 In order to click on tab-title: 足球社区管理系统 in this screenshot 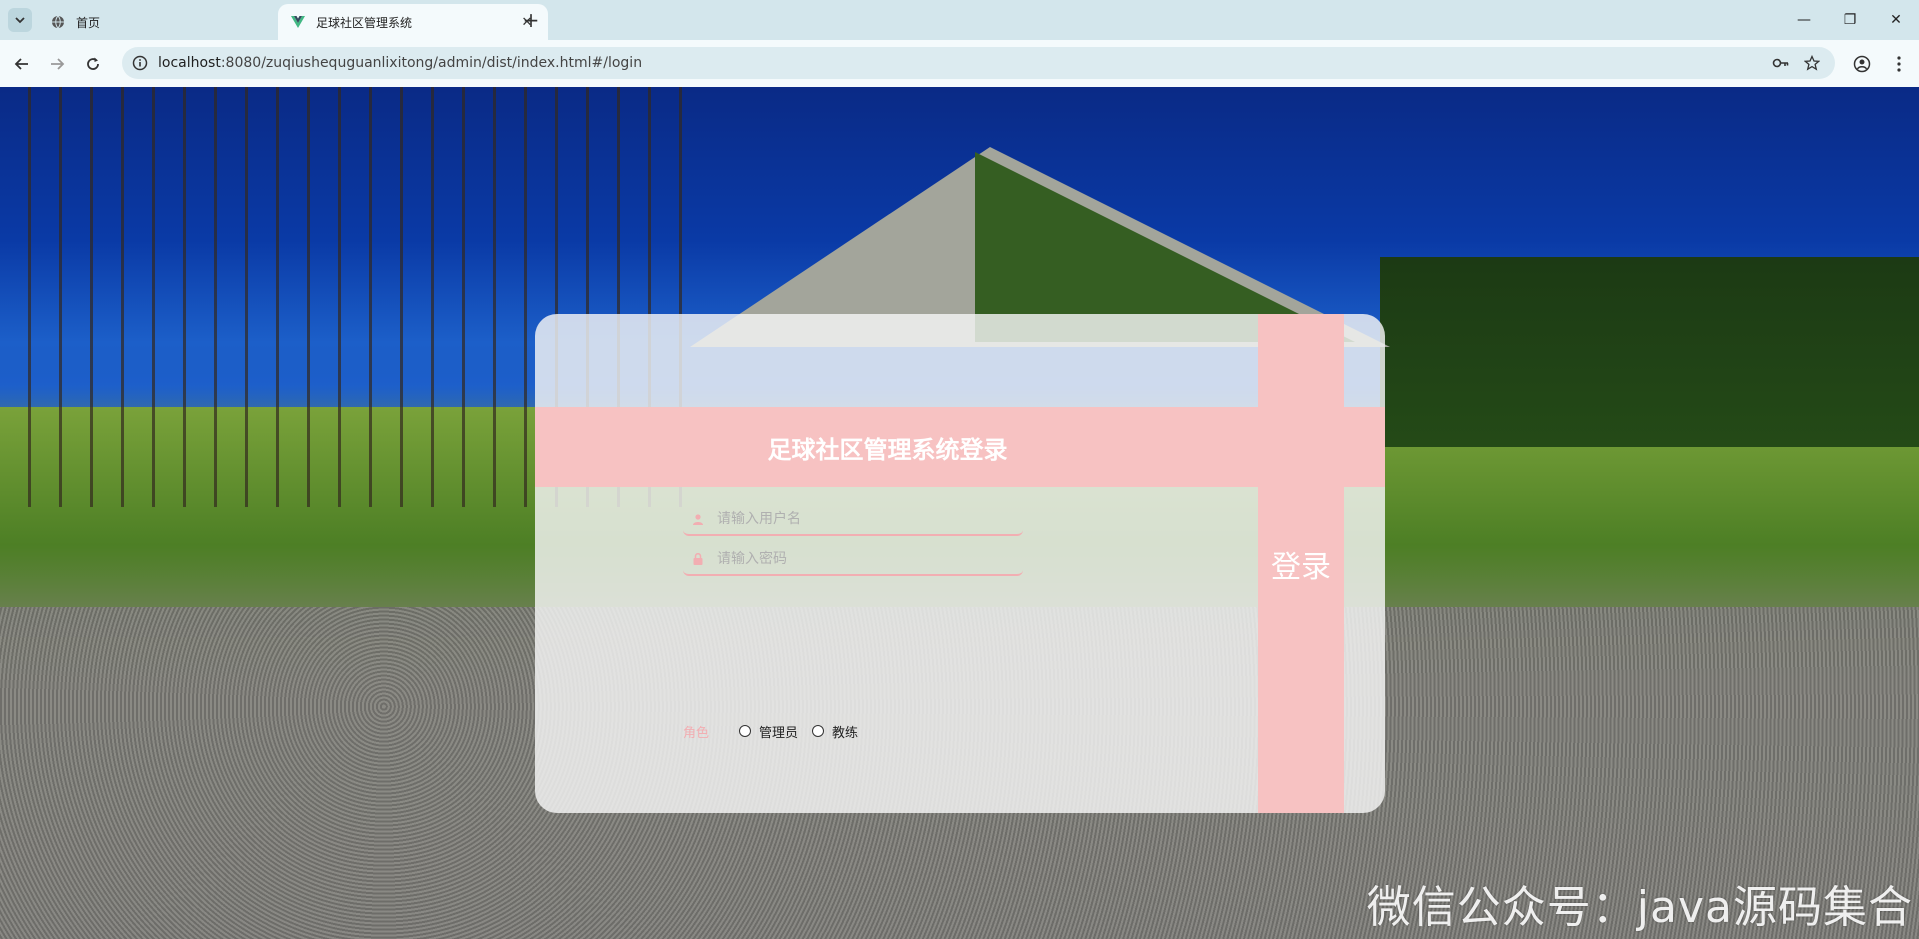, I will do `click(364, 22)`.